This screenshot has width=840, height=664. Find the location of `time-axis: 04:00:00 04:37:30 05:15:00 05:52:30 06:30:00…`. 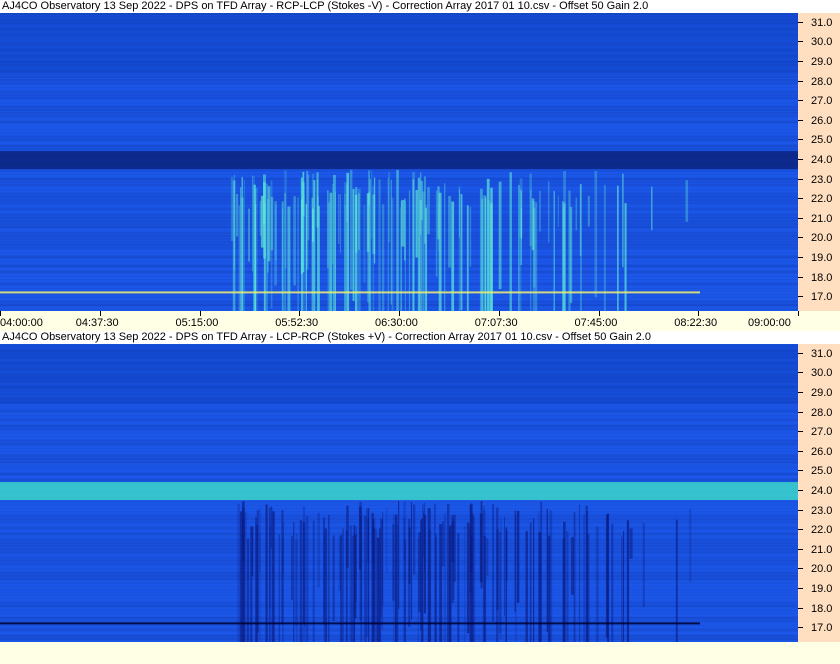

time-axis: 04:00:00 04:37:30 05:15:00 05:52:30 06:30:00… is located at coordinates (420, 321).